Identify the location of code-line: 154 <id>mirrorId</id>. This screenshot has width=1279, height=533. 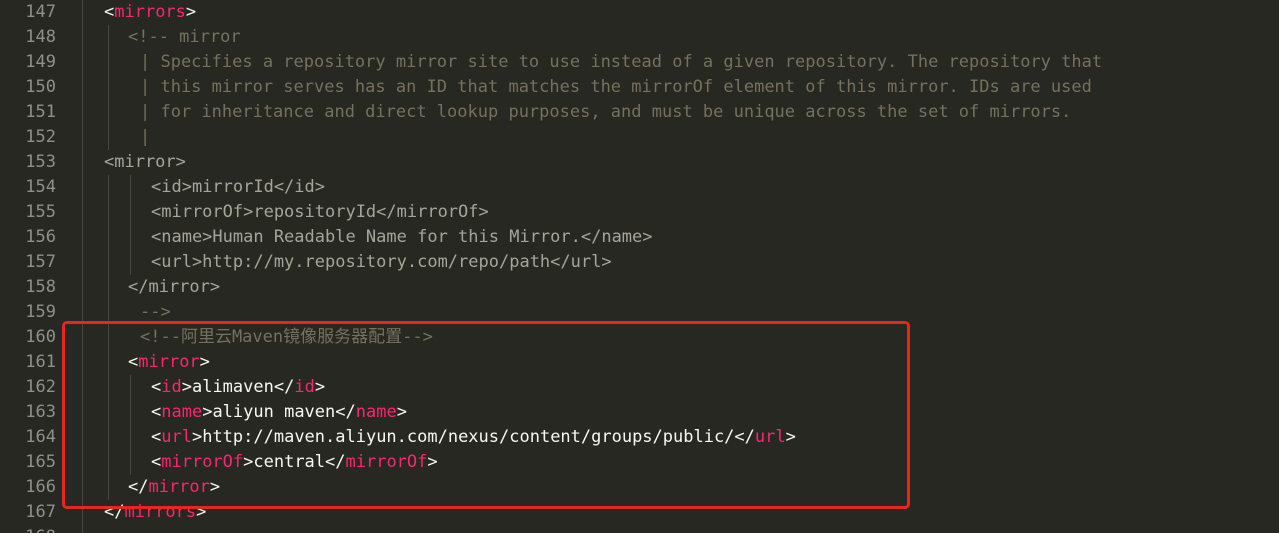
(639, 187).